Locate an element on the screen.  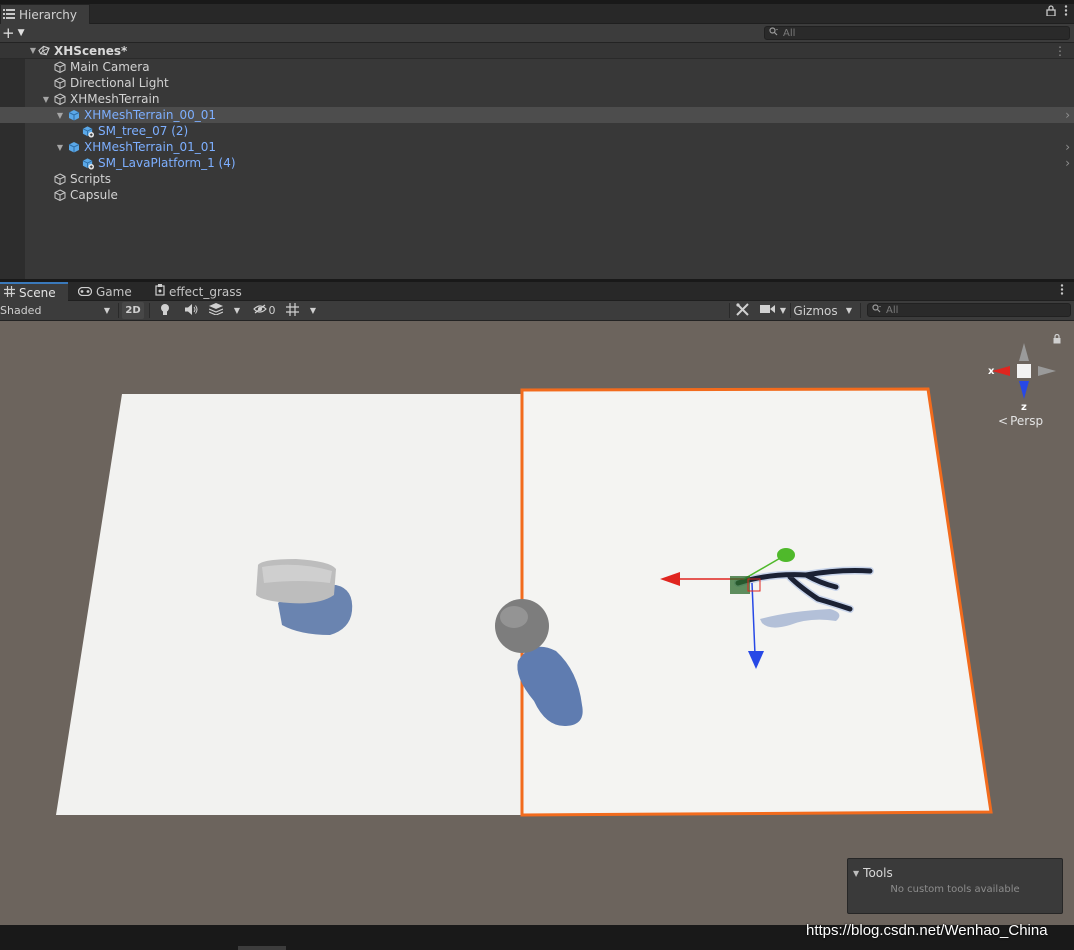
create-dropdown-button: + ▼ is located at coordinates (16, 33).